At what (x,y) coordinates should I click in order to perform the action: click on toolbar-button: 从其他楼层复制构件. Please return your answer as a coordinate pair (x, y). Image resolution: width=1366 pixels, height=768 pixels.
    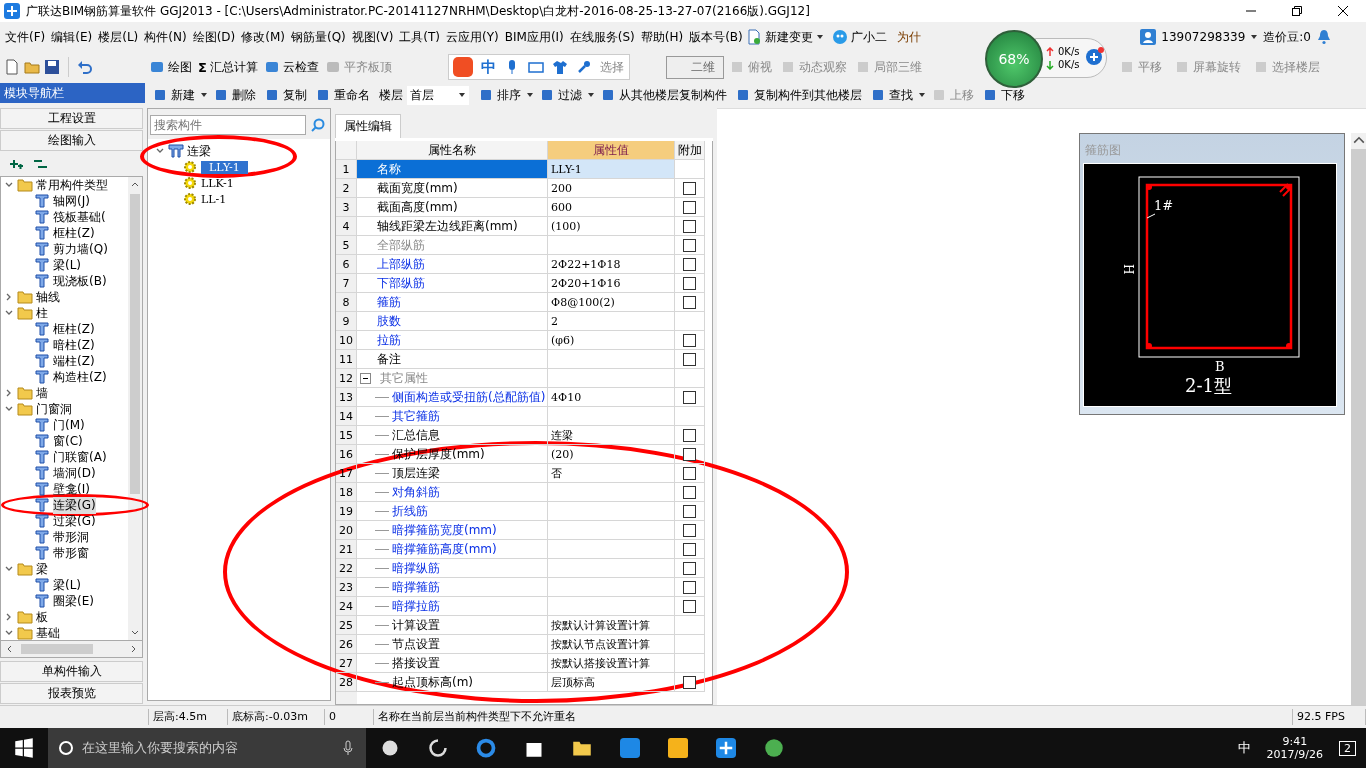
    Looking at the image, I should click on (663, 95).